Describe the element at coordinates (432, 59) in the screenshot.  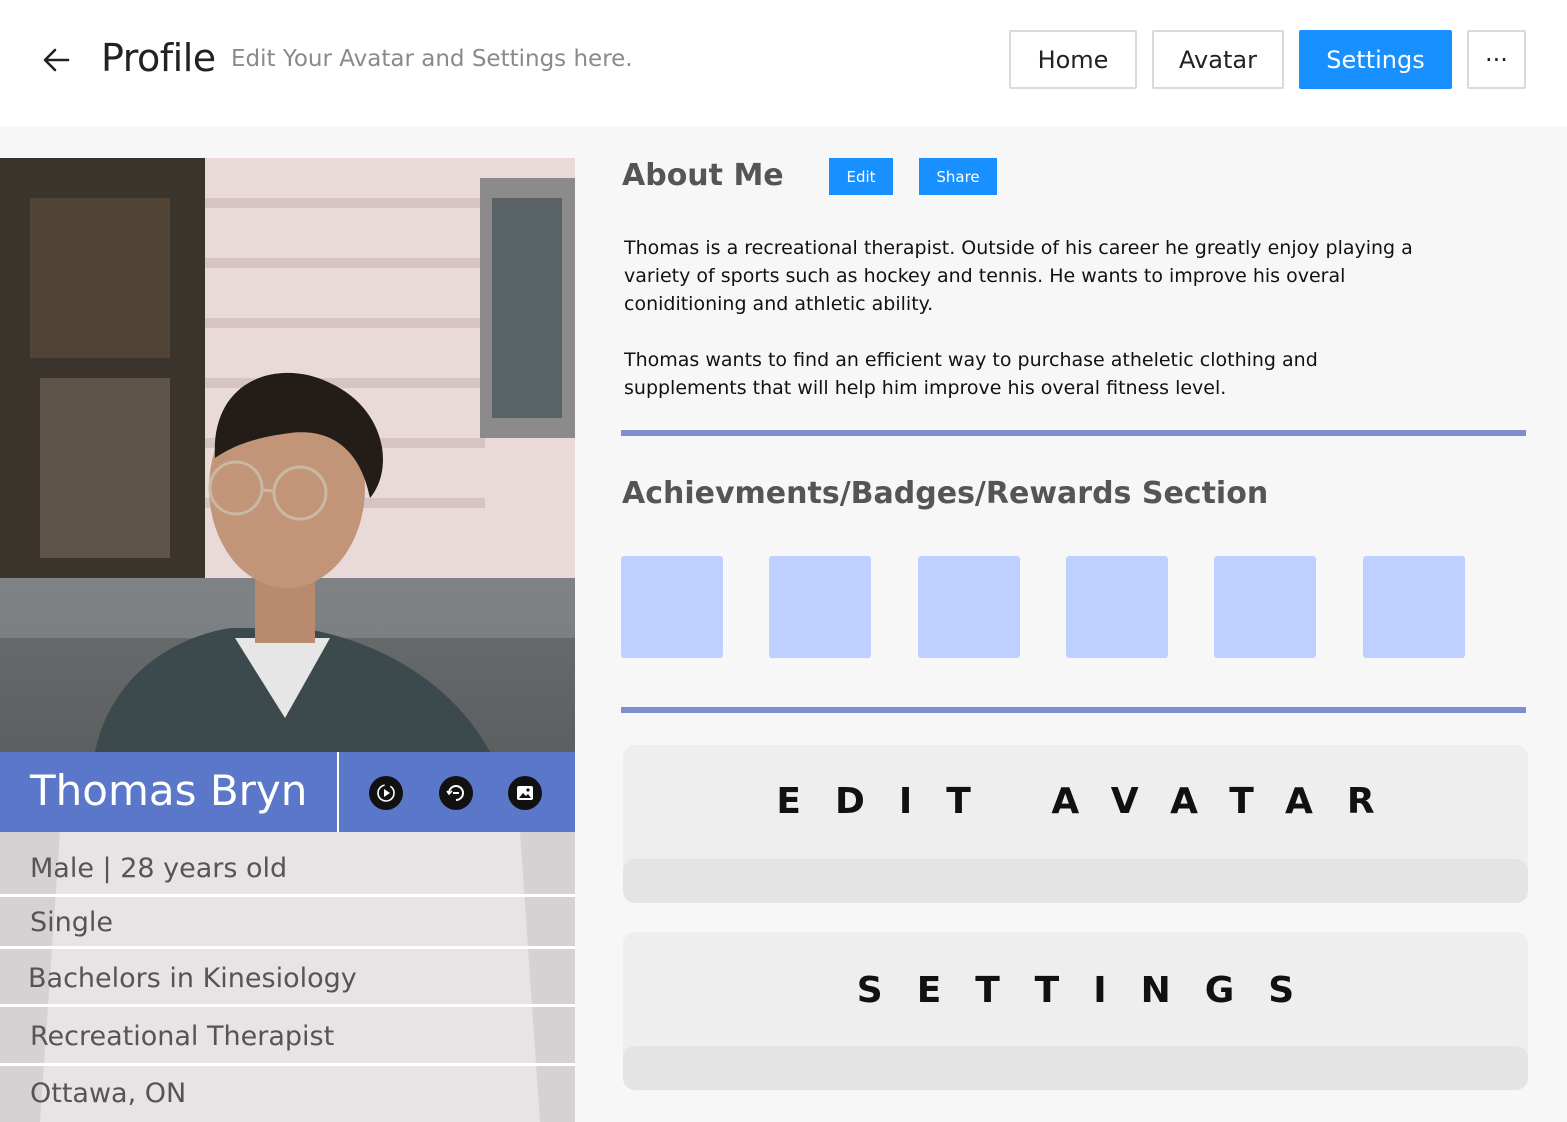
I see `page-subtitle: Edit Your Avatar and Settings here.` at that location.